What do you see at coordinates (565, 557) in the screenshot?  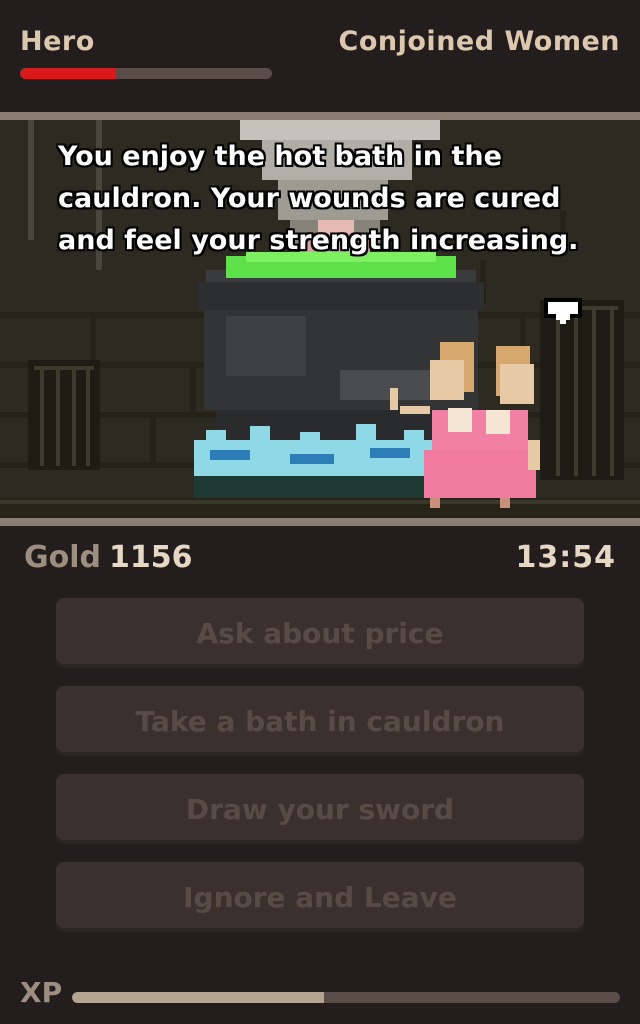 I see `game-timer: 13:54` at bounding box center [565, 557].